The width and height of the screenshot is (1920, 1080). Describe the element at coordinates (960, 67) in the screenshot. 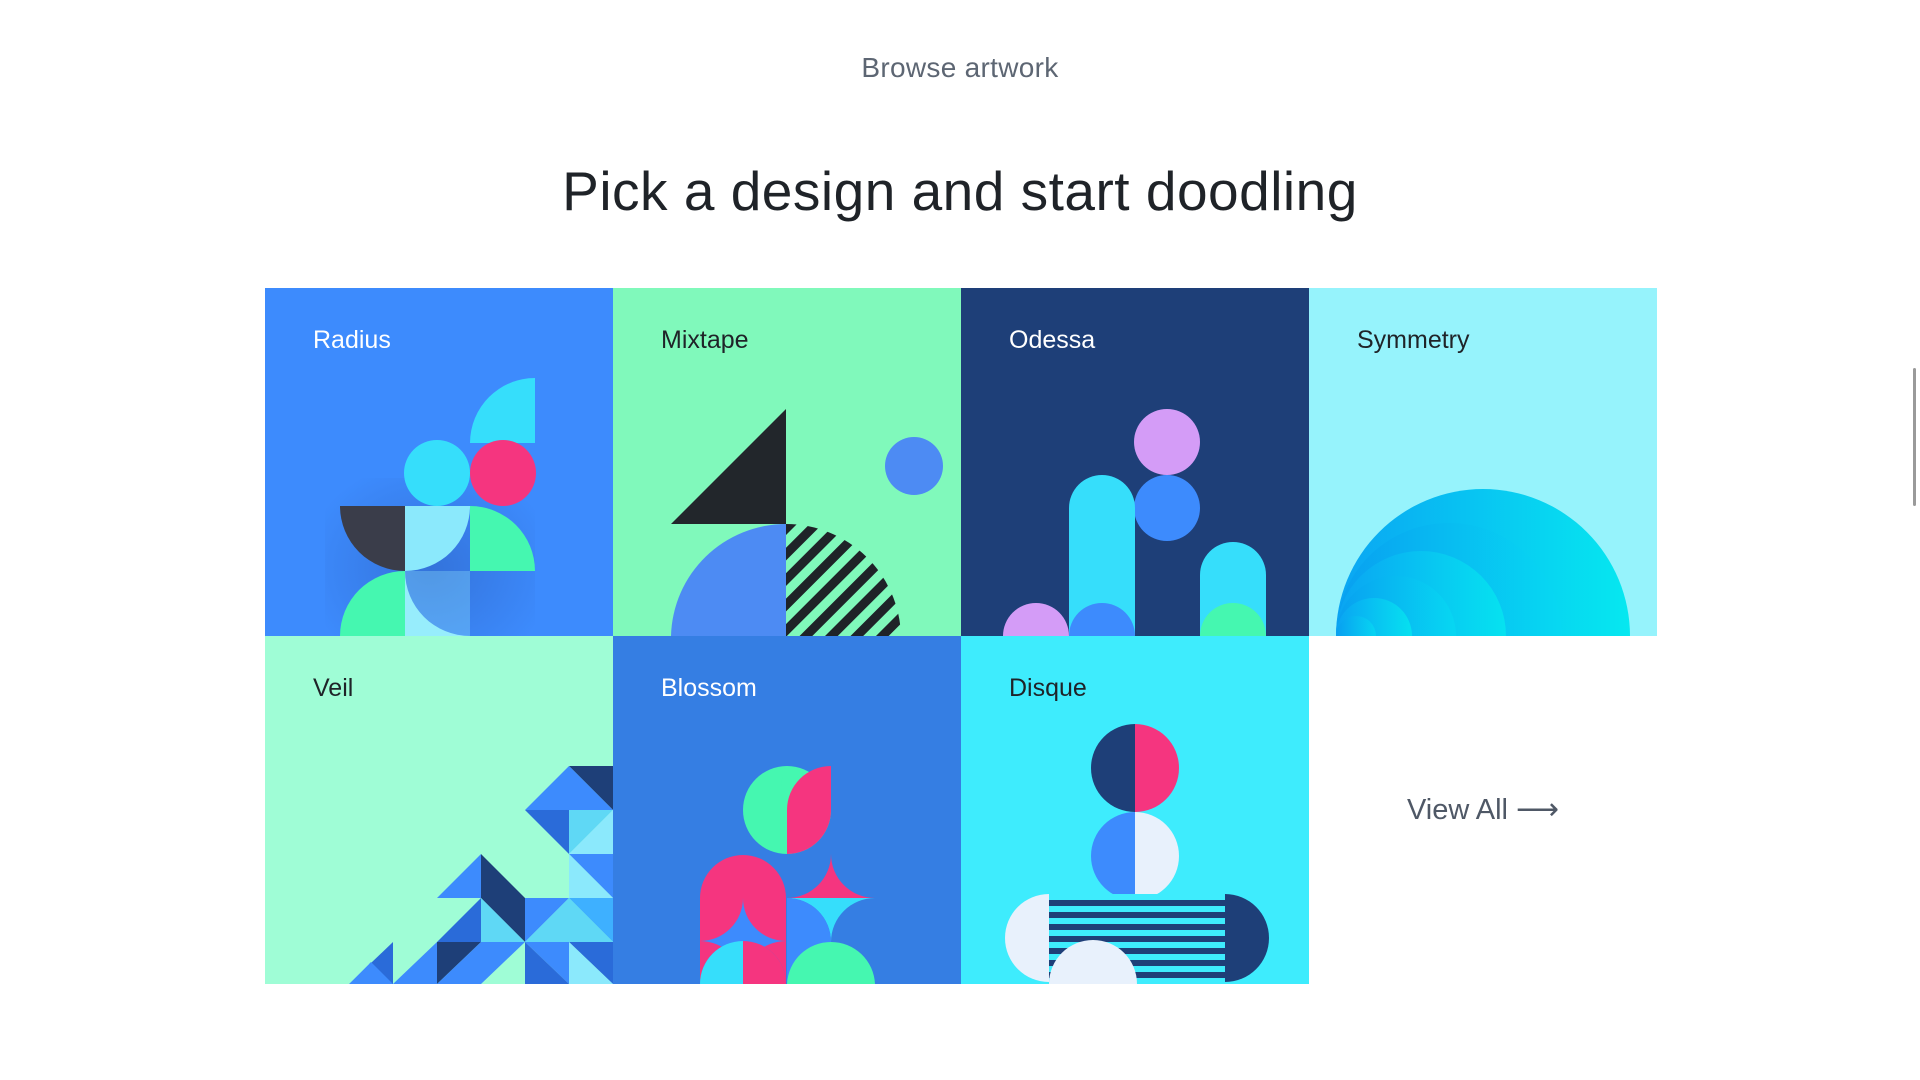

I see `section-eyebrow: Browse artwork` at that location.